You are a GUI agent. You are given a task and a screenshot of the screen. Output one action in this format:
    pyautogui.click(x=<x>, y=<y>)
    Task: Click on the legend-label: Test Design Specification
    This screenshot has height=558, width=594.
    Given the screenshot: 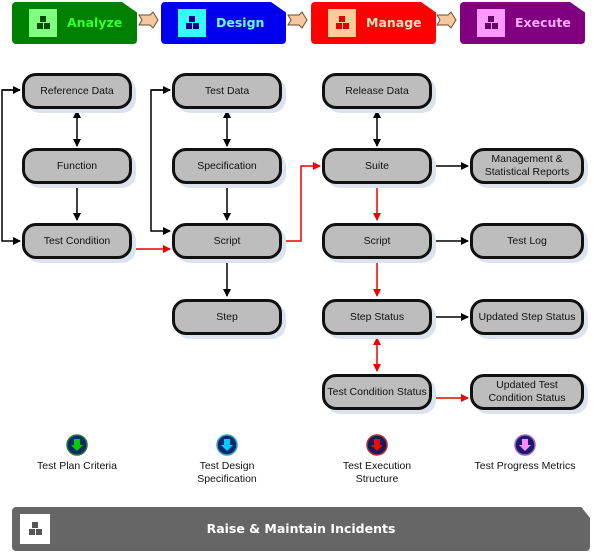 What is the action you would take?
    pyautogui.click(x=227, y=473)
    